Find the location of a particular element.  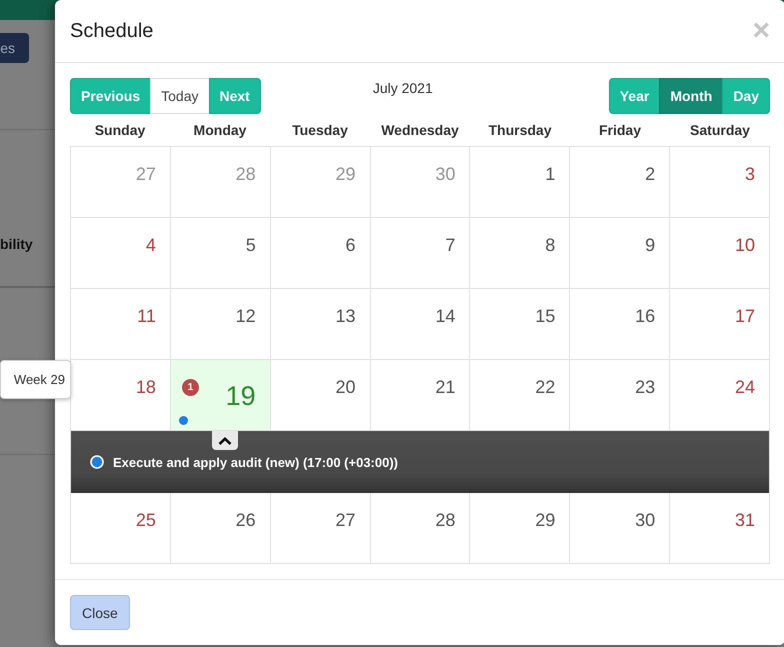

collapse-button is located at coordinates (225, 440).